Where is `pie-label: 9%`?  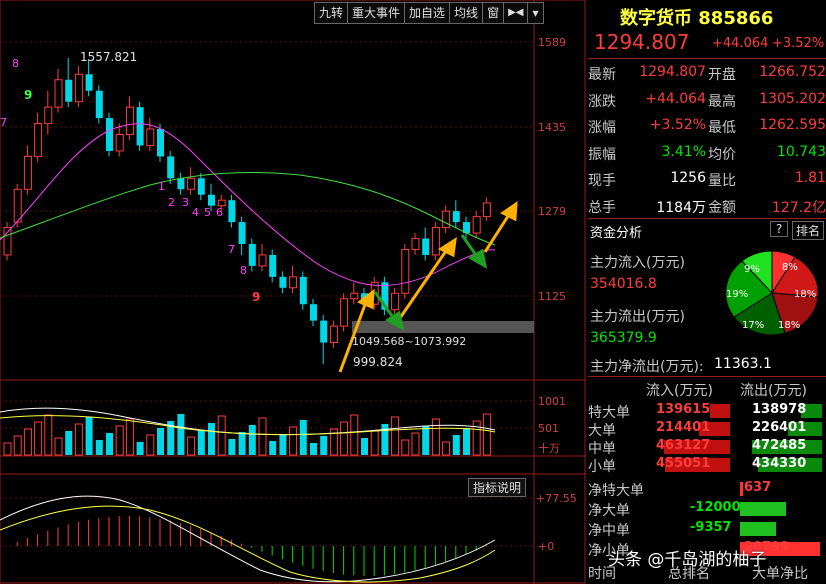 pie-label: 9% is located at coordinates (752, 269).